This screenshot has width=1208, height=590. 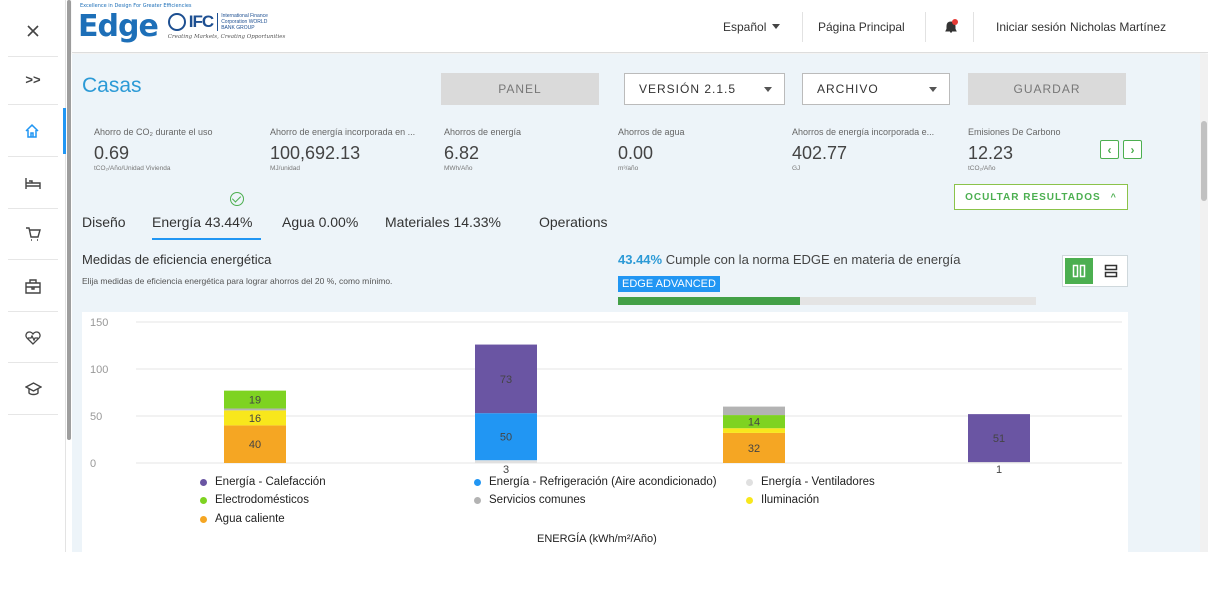 What do you see at coordinates (506, 438) in the screenshot?
I see `data-label: 50` at bounding box center [506, 438].